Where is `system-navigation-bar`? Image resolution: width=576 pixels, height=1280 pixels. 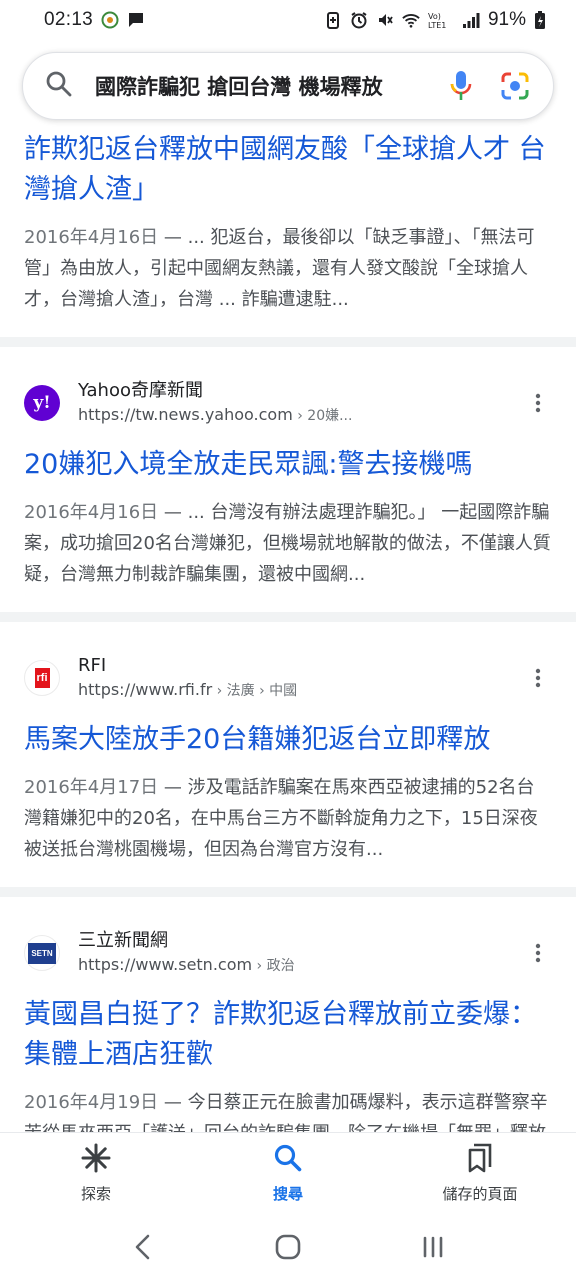 system-navigation-bar is located at coordinates (288, 1247).